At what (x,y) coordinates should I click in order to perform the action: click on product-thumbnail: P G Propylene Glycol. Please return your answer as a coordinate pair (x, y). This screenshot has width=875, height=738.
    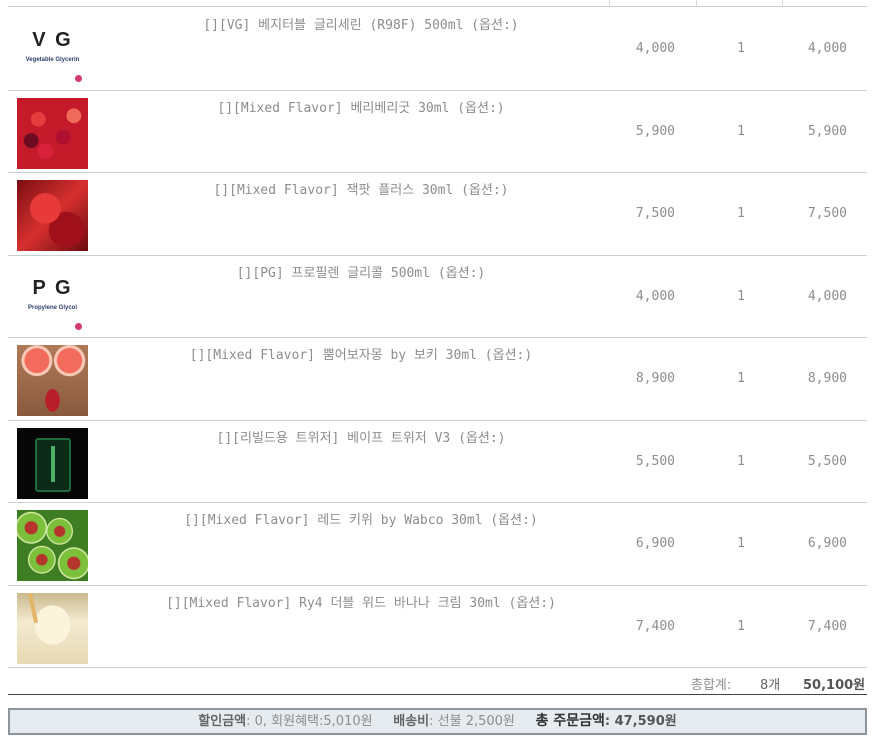
    Looking at the image, I should click on (52, 298).